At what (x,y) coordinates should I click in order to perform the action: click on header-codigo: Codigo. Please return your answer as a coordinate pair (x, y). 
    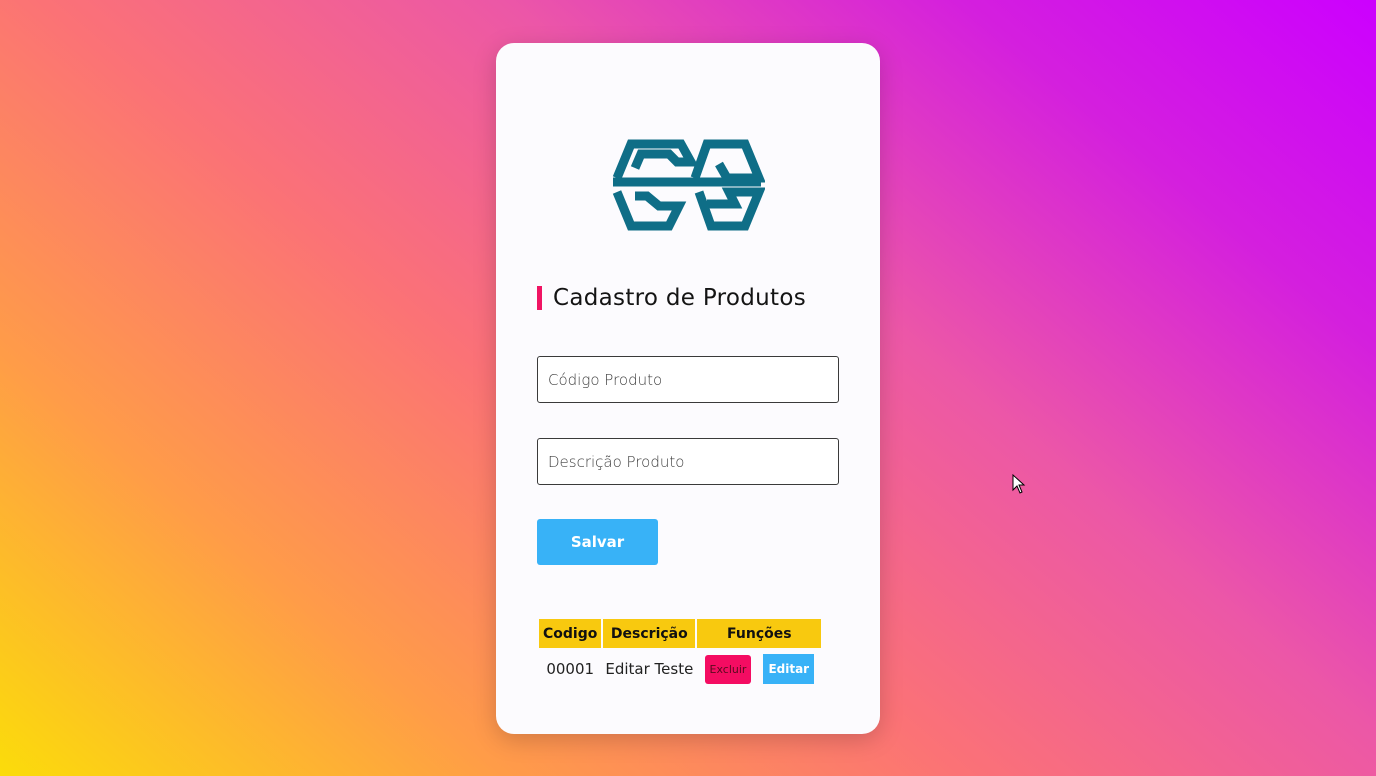
    Looking at the image, I should click on (570, 633).